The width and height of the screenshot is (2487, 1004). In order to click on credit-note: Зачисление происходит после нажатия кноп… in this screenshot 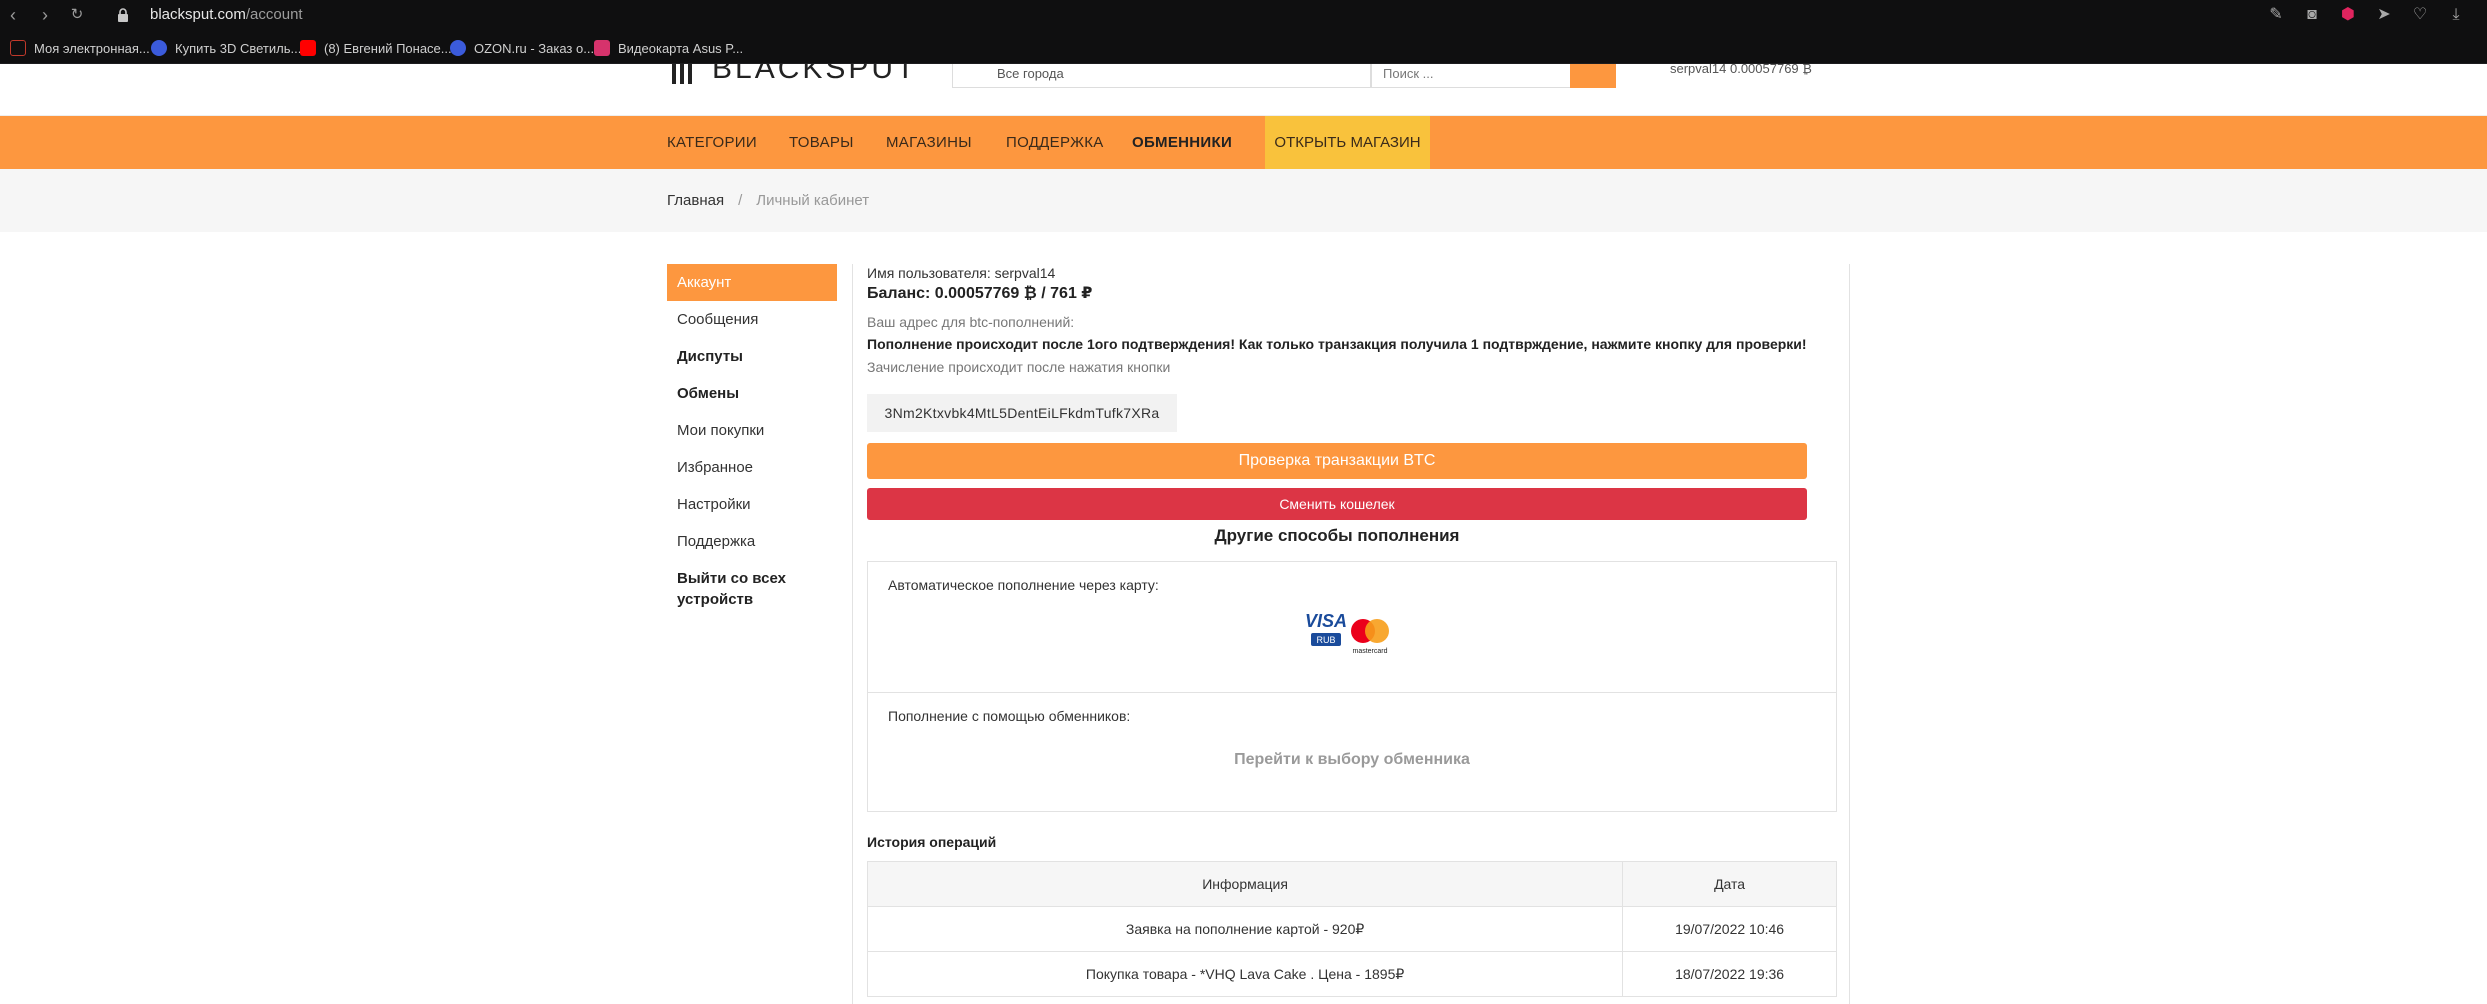, I will do `click(1019, 367)`.